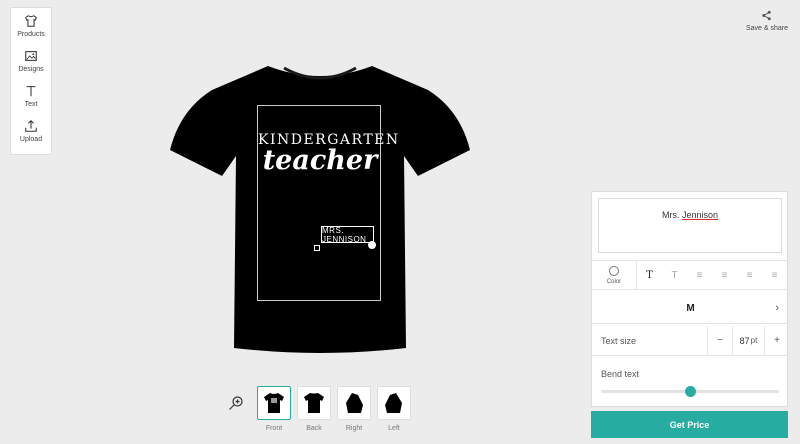 This screenshot has height=444, width=800. What do you see at coordinates (31, 91) in the screenshot?
I see `text-icon` at bounding box center [31, 91].